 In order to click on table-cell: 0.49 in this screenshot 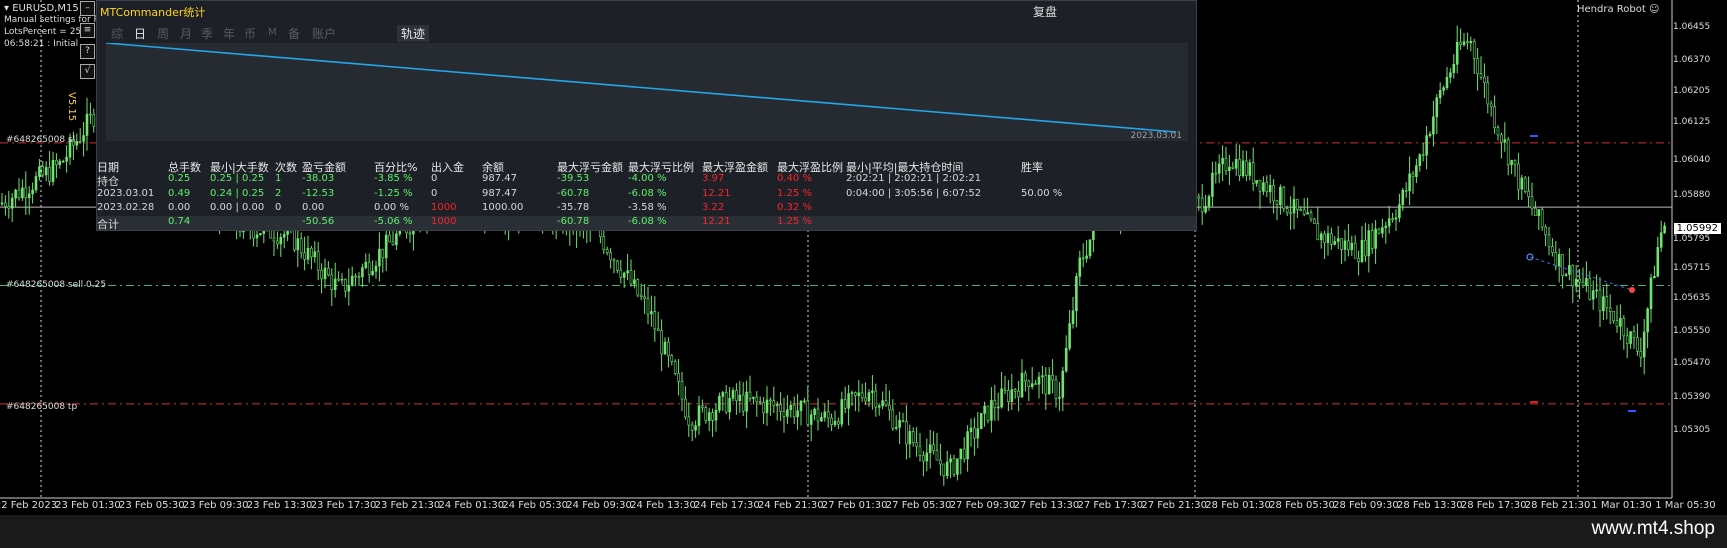, I will do `click(179, 193)`.